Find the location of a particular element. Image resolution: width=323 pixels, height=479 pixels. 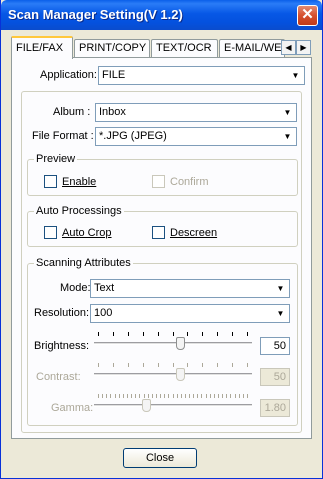

tab-scroll-left-button: ◀ is located at coordinates (288, 47).